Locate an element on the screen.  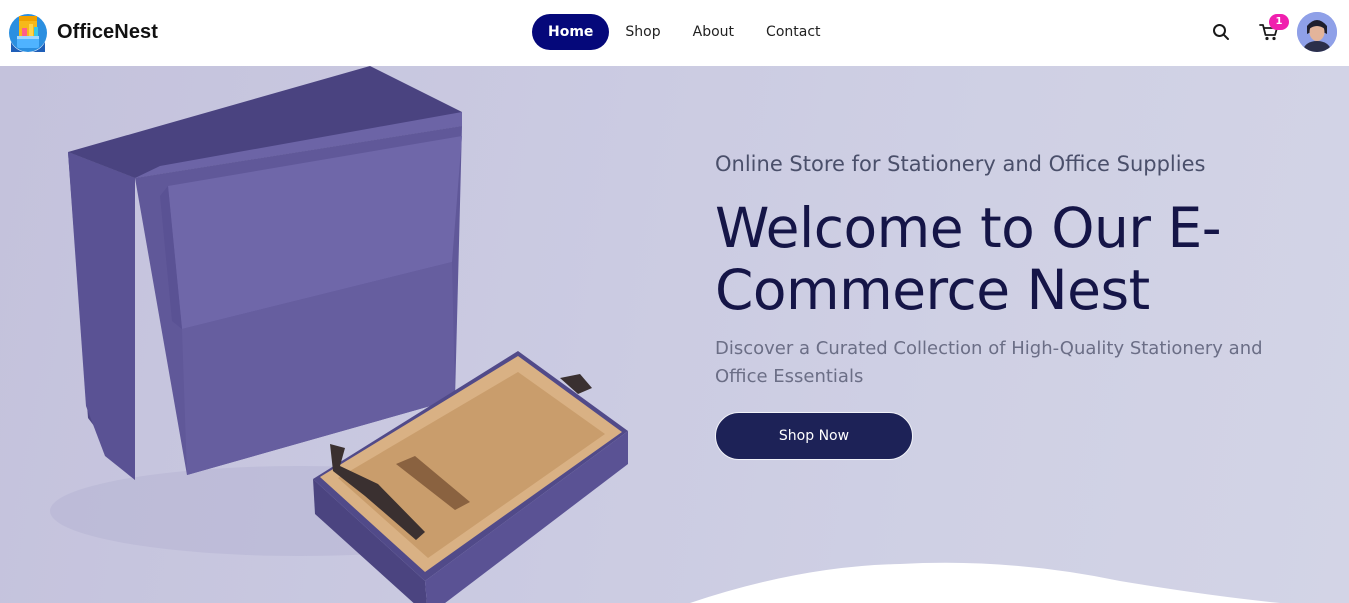
nav-home: Home is located at coordinates (571, 32).